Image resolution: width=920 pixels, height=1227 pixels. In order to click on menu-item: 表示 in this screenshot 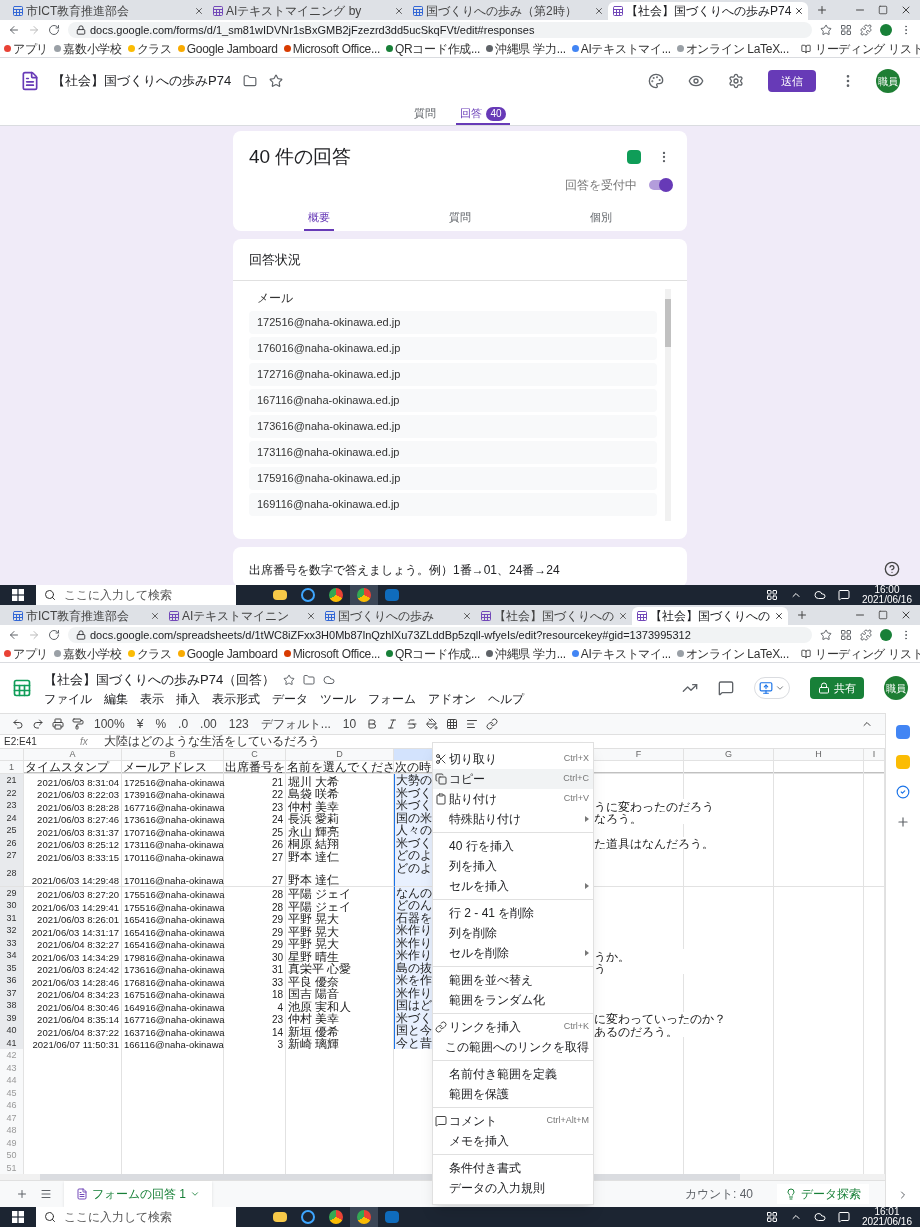, I will do `click(152, 699)`.